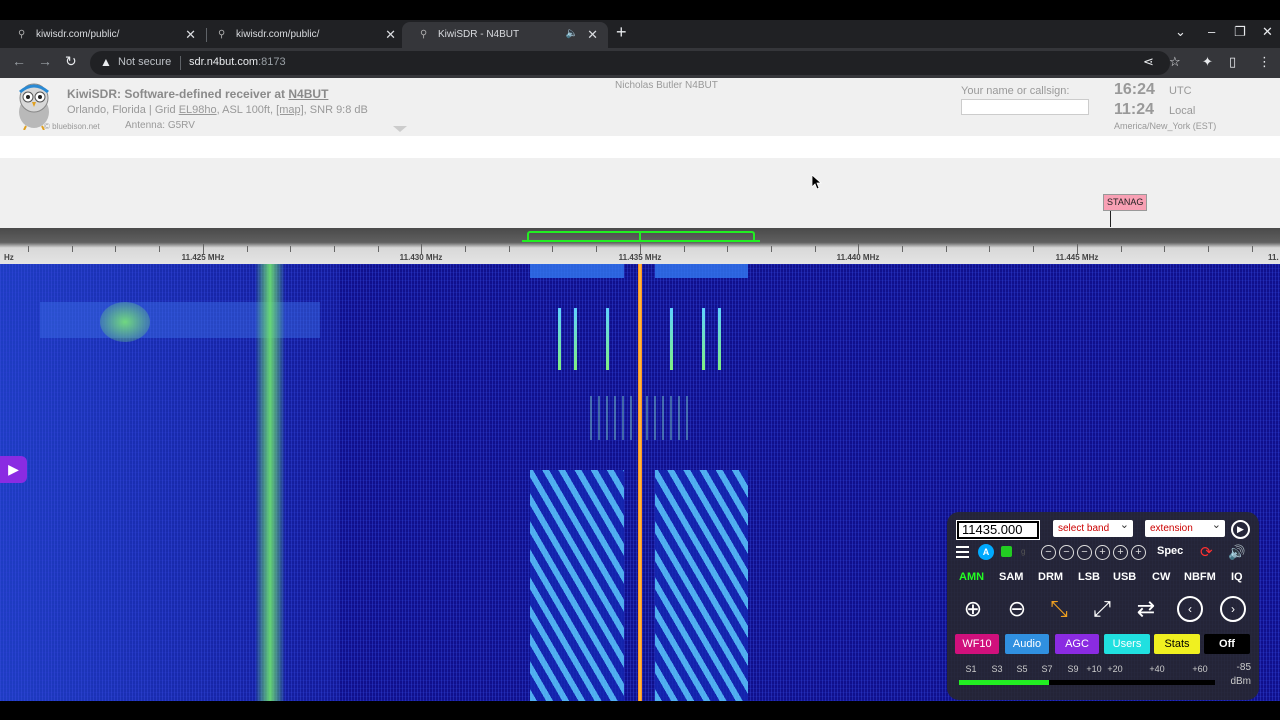 This screenshot has height=720, width=1280. Describe the element at coordinates (1089, 577) in the screenshot. I see `mode-lsb: LSB` at that location.